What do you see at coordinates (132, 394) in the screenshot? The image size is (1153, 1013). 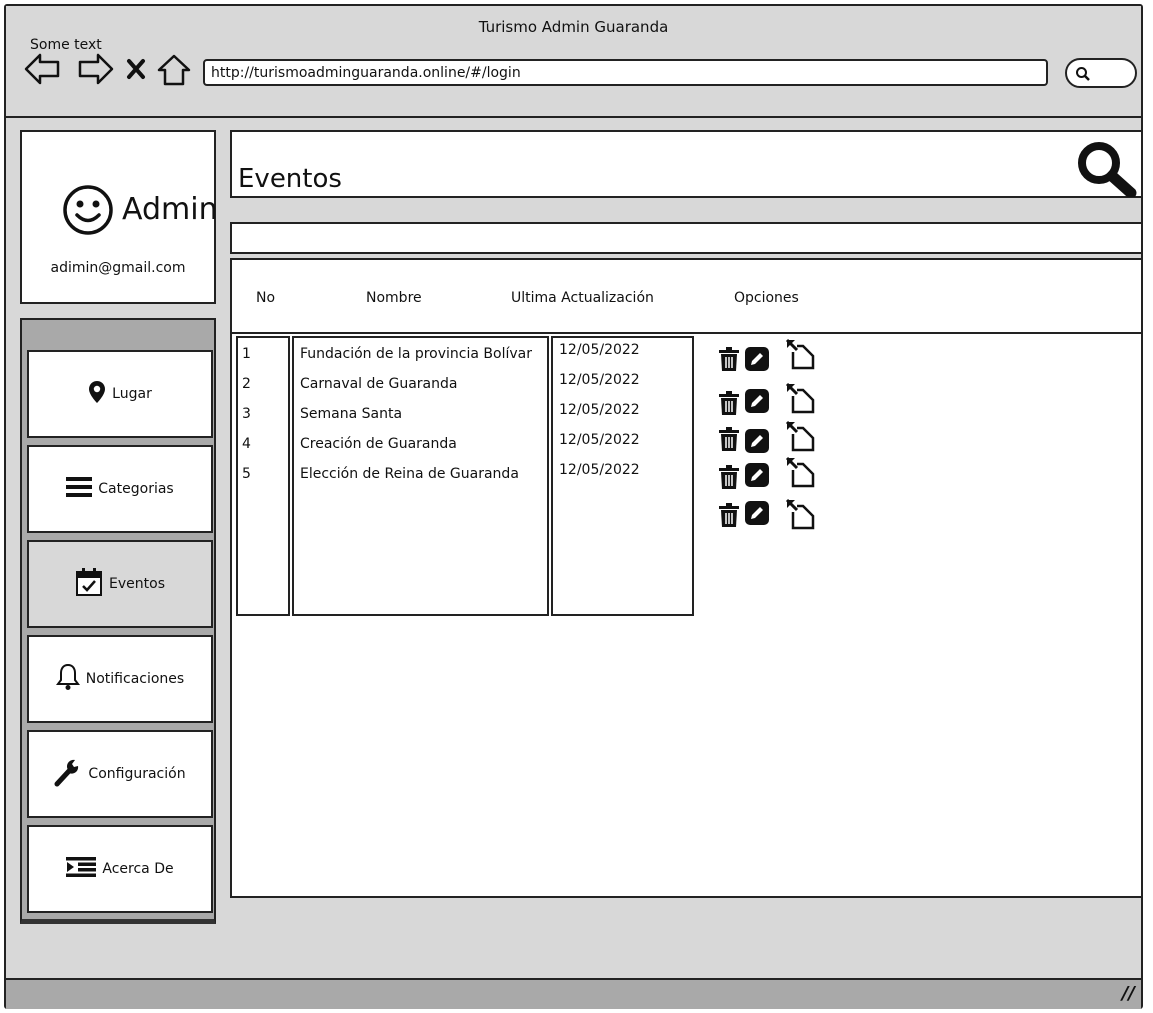 I see `sidebar-item-label: Lugar` at bounding box center [132, 394].